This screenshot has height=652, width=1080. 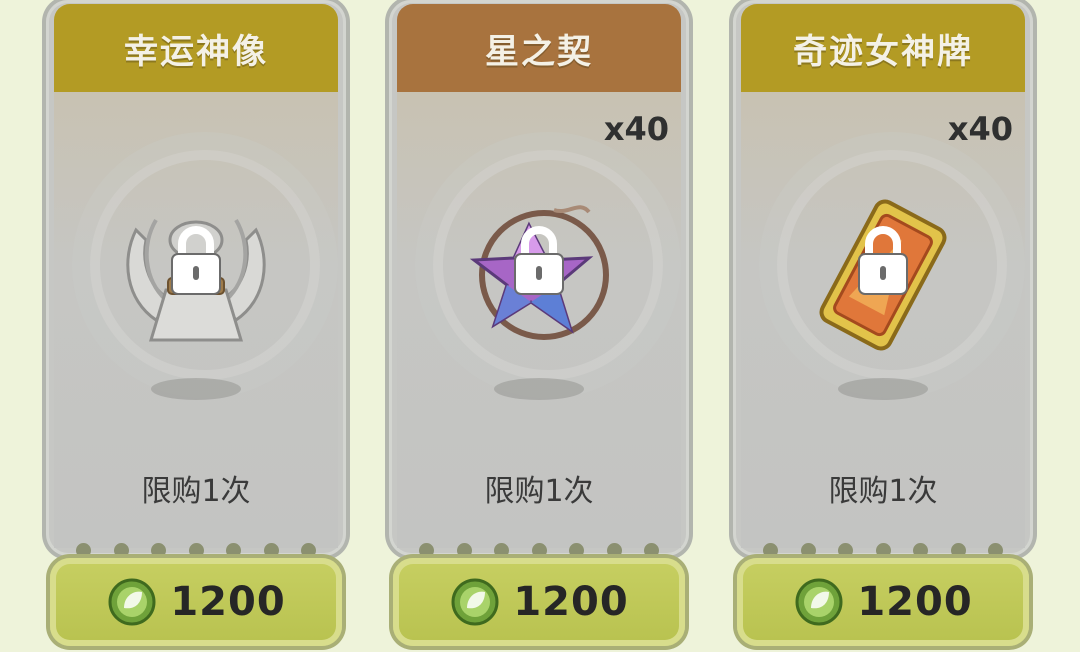 I want to click on item-header: 奇迹女神牌, so click(x=883, y=48).